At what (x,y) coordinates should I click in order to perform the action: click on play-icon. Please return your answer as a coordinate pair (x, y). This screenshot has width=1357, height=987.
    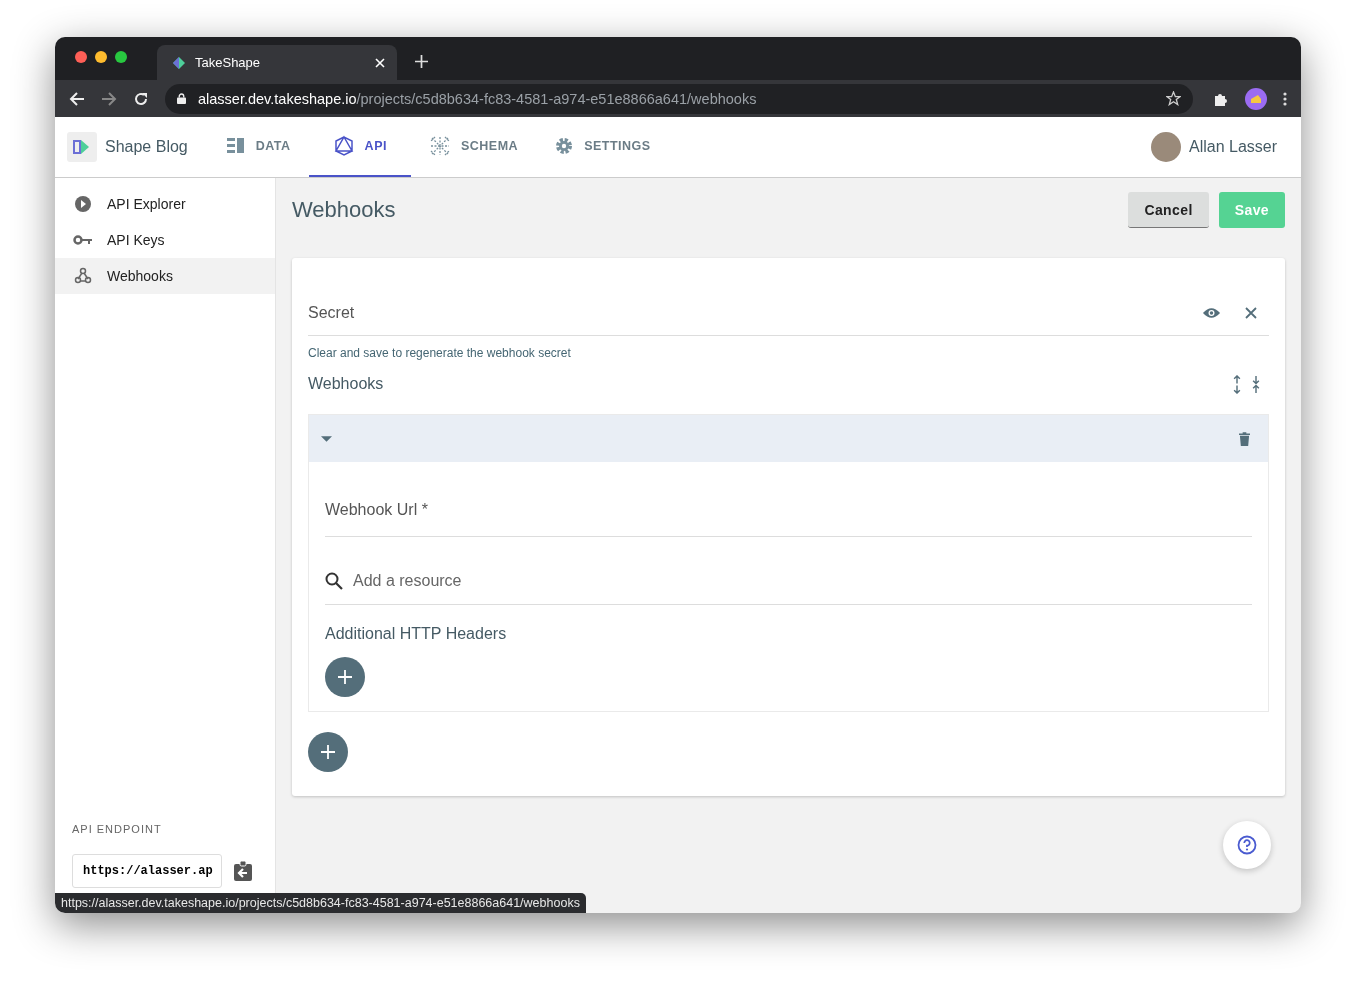
    Looking at the image, I should click on (83, 204).